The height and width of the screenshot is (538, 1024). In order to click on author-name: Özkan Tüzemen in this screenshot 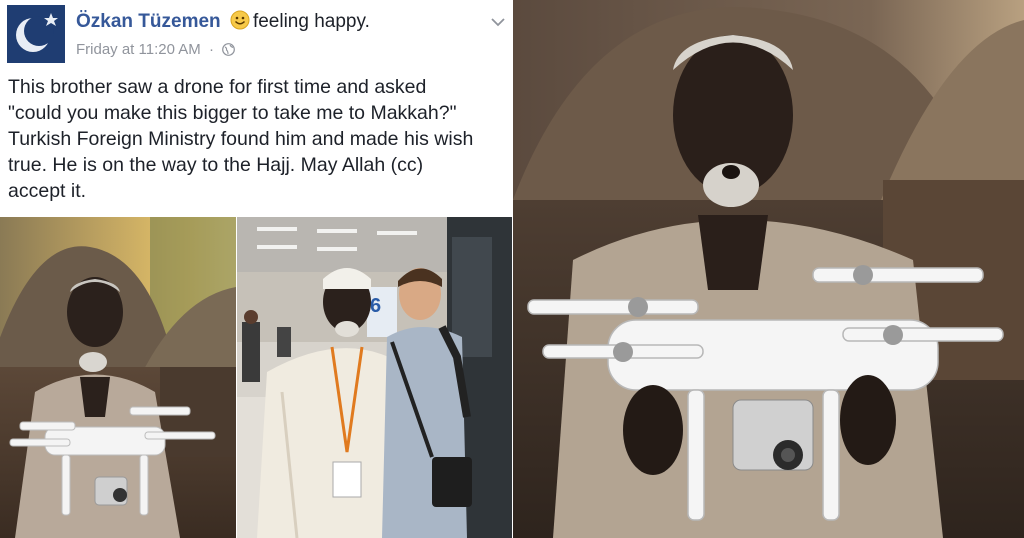, I will do `click(148, 21)`.